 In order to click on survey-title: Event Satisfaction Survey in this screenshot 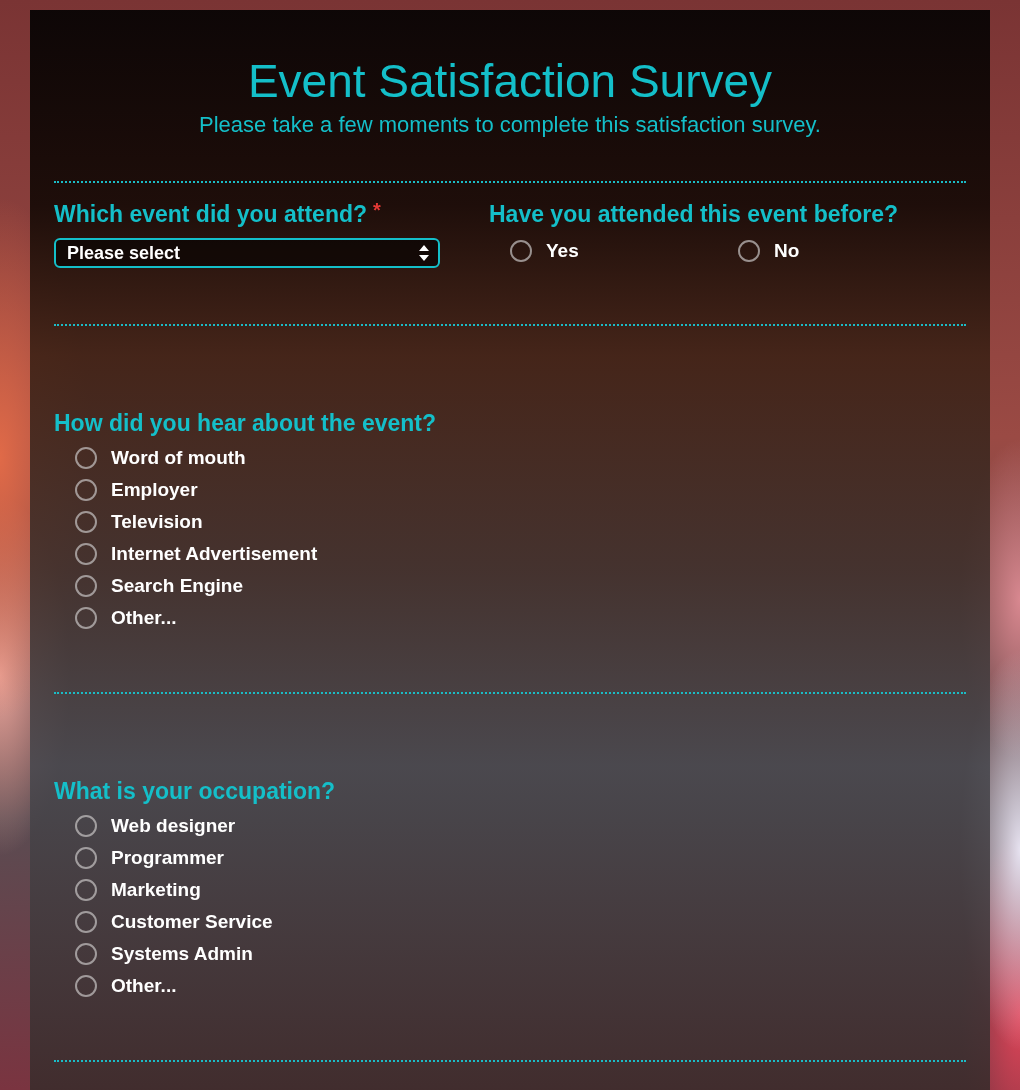, I will do `click(510, 81)`.